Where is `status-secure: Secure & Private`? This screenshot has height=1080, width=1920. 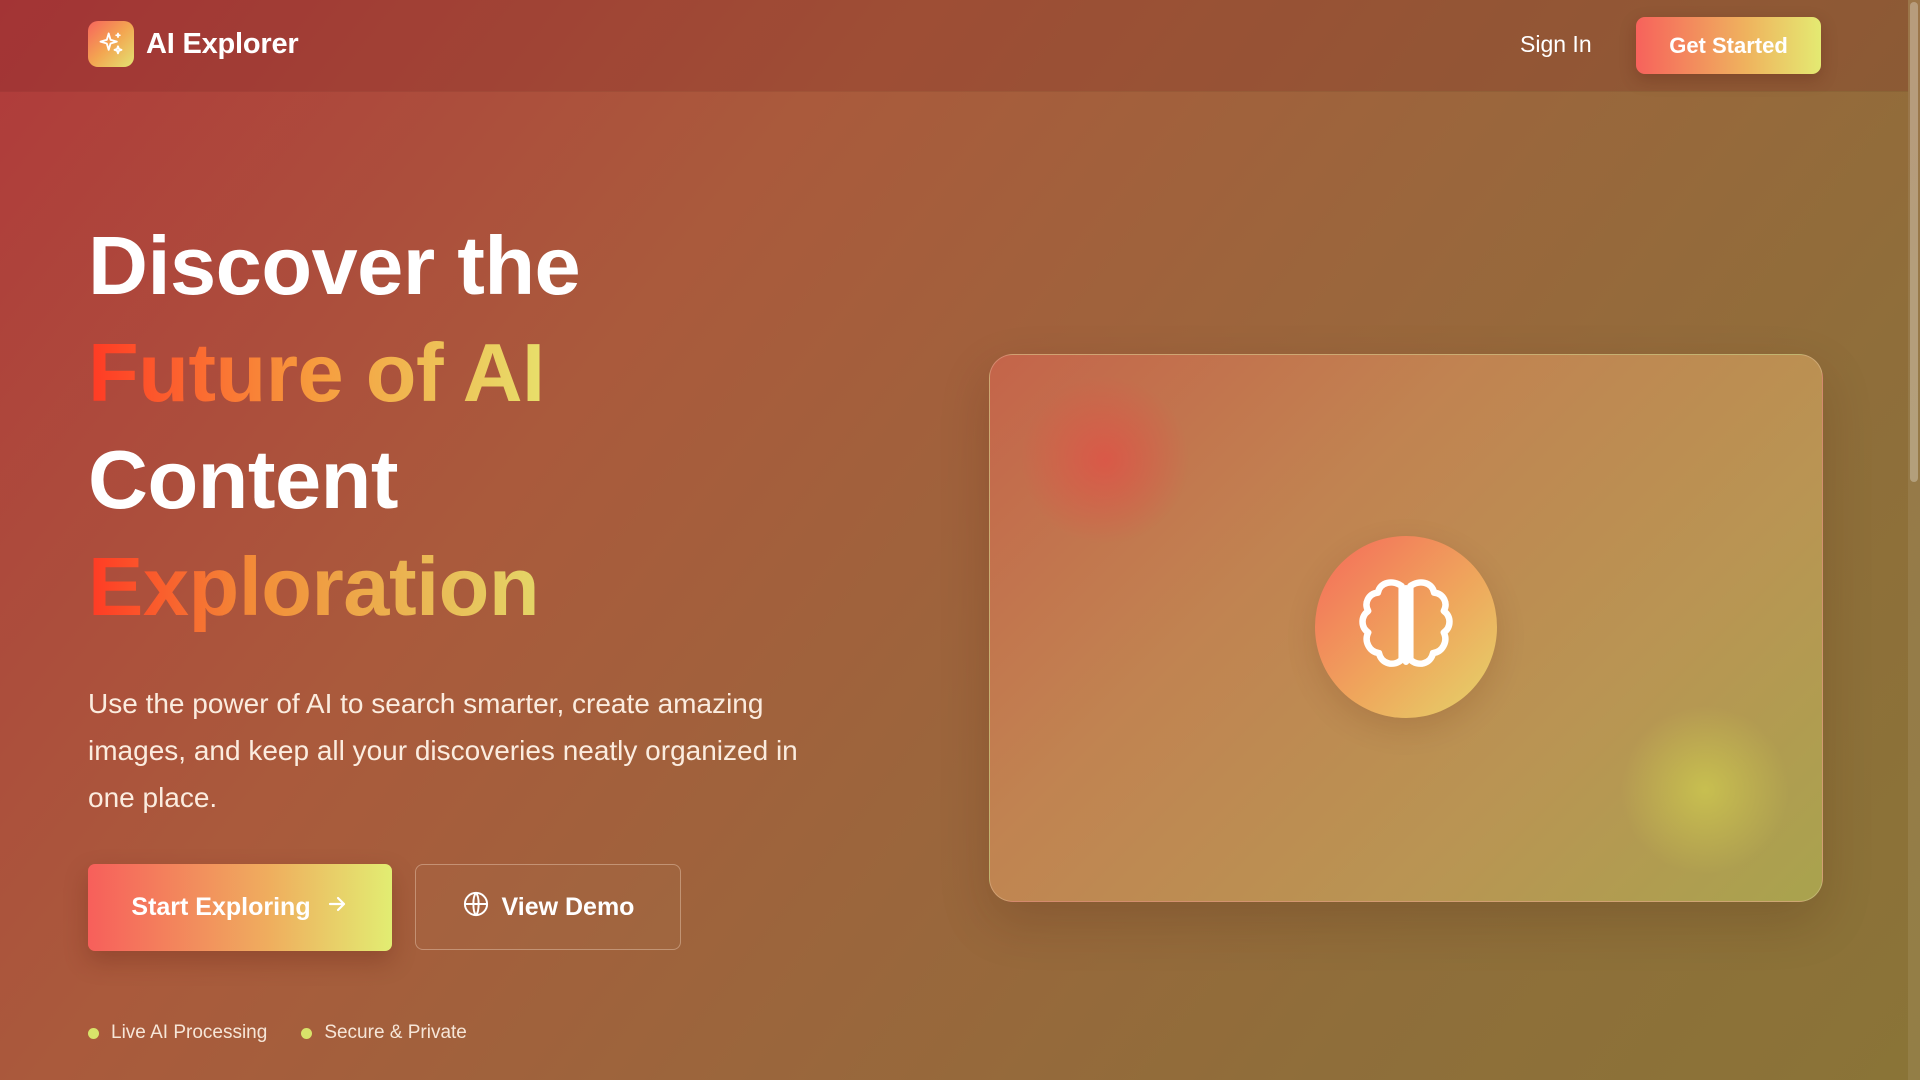 status-secure: Secure & Private is located at coordinates (384, 1033).